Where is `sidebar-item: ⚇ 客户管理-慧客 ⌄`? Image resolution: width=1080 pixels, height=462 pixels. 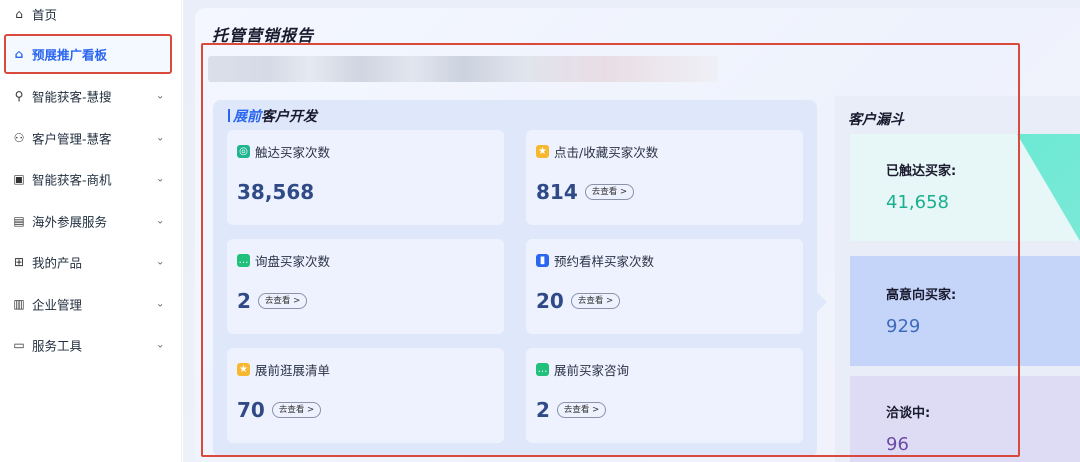 sidebar-item: ⚇ 客户管理-慧客 ⌄ is located at coordinates (91, 138).